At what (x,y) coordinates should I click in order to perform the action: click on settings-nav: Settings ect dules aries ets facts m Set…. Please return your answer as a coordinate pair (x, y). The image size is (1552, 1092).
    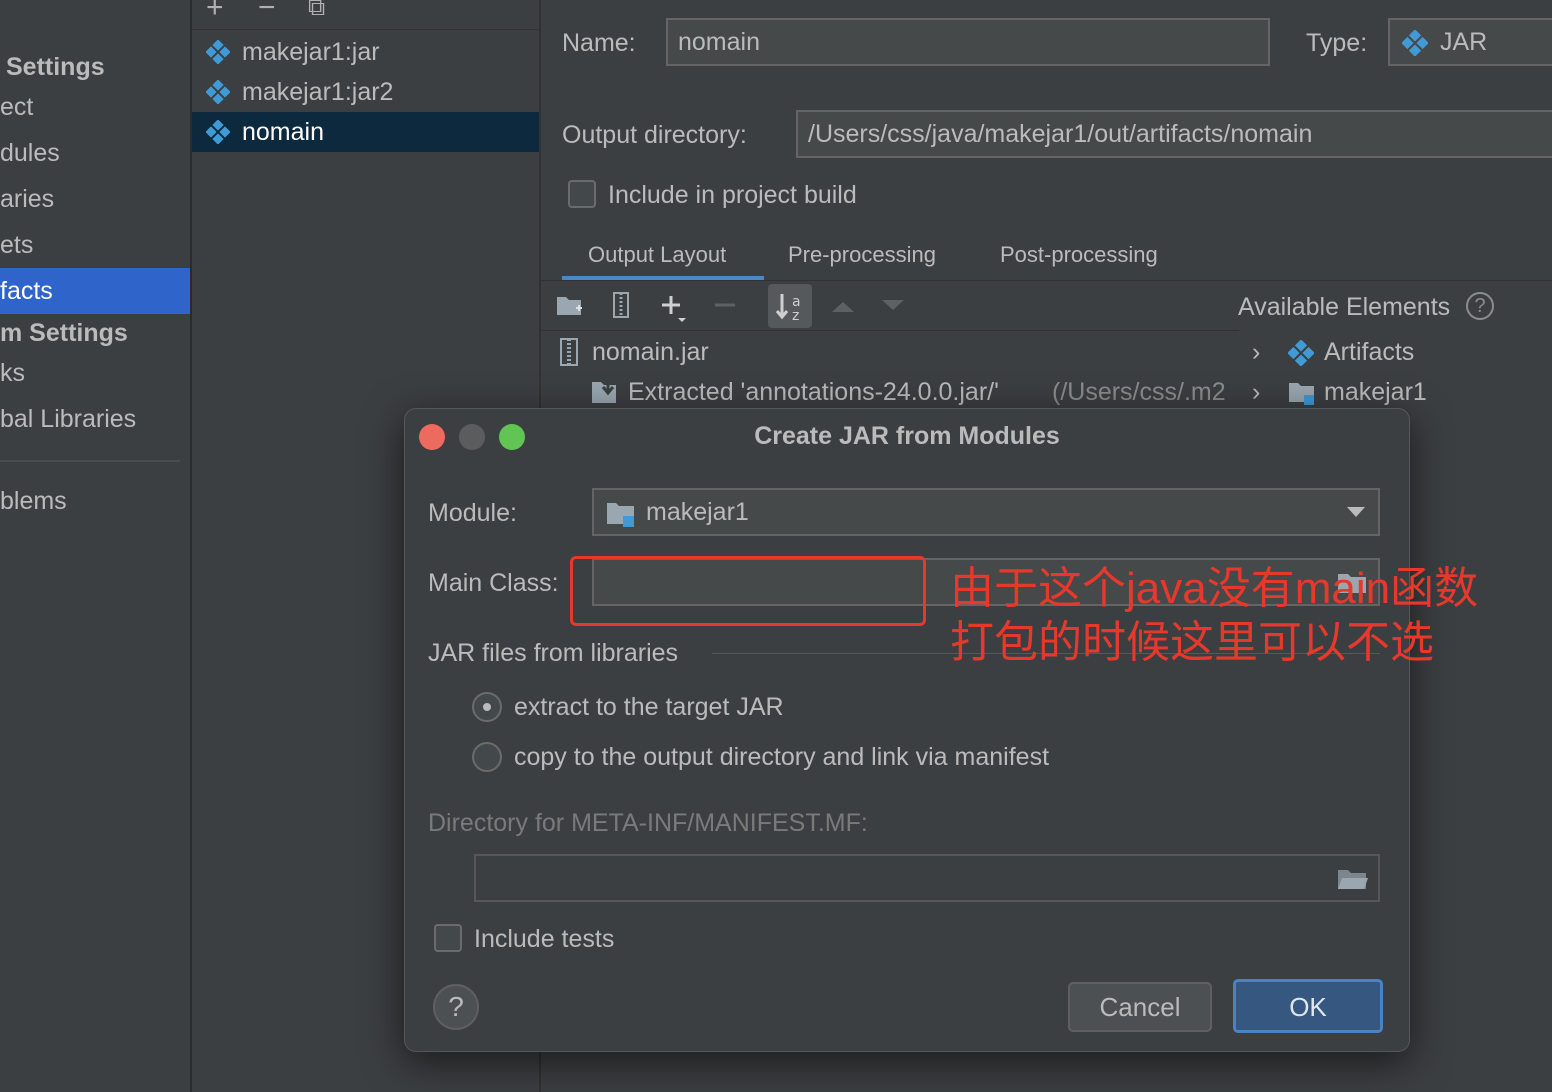
    Looking at the image, I should click on (95, 546).